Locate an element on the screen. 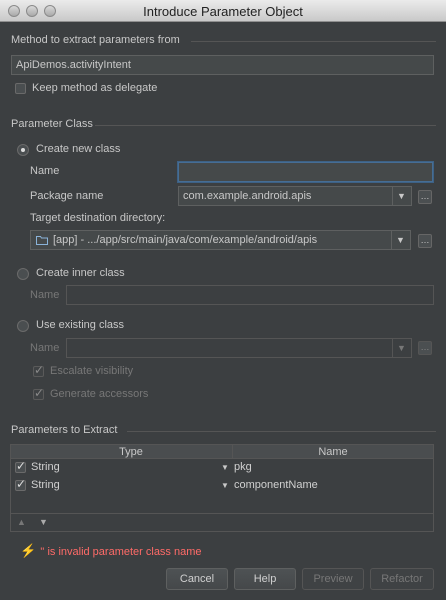 The height and width of the screenshot is (600, 446). param-class-section-label: Parameter Class is located at coordinates (52, 124).